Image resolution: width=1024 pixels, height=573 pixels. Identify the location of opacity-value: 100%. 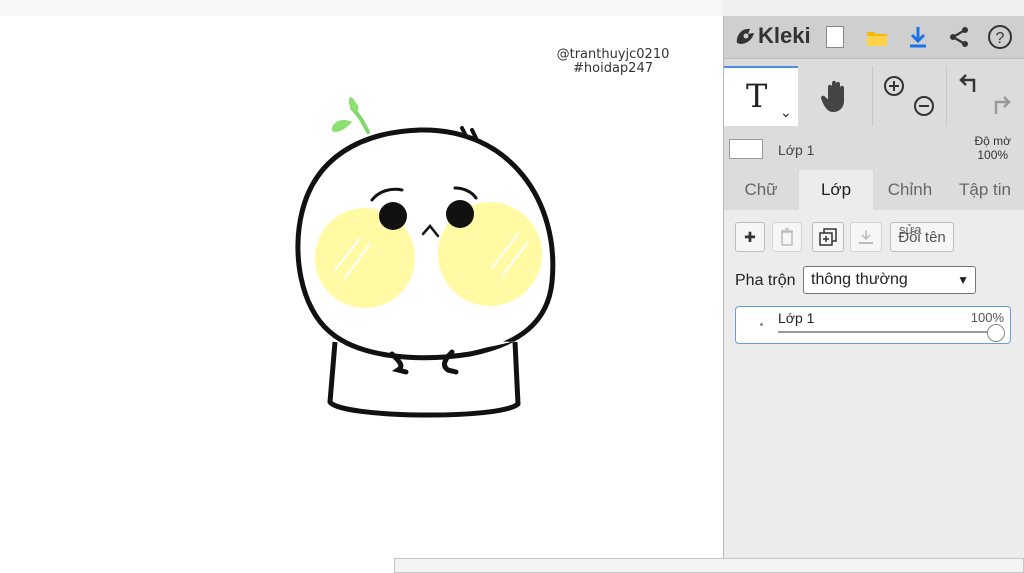
(993, 155).